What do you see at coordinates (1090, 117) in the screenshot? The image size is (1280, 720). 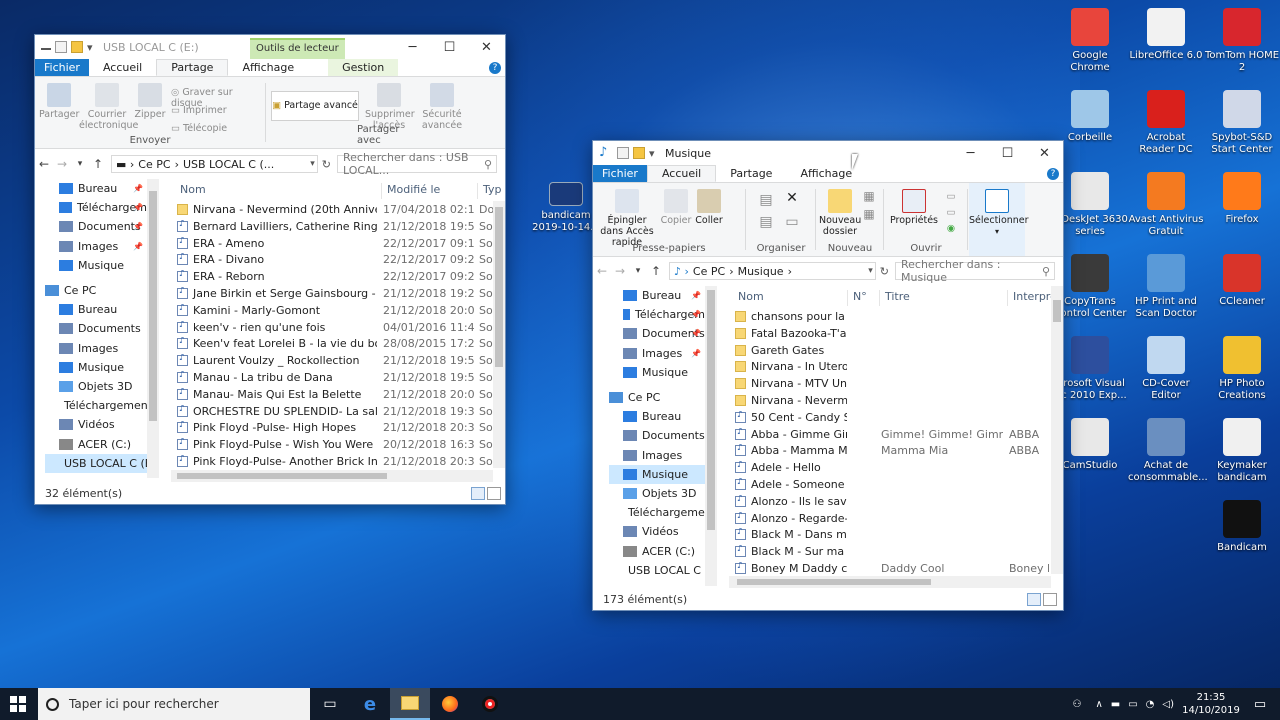 I see `desktop-icon: Corbeille` at bounding box center [1090, 117].